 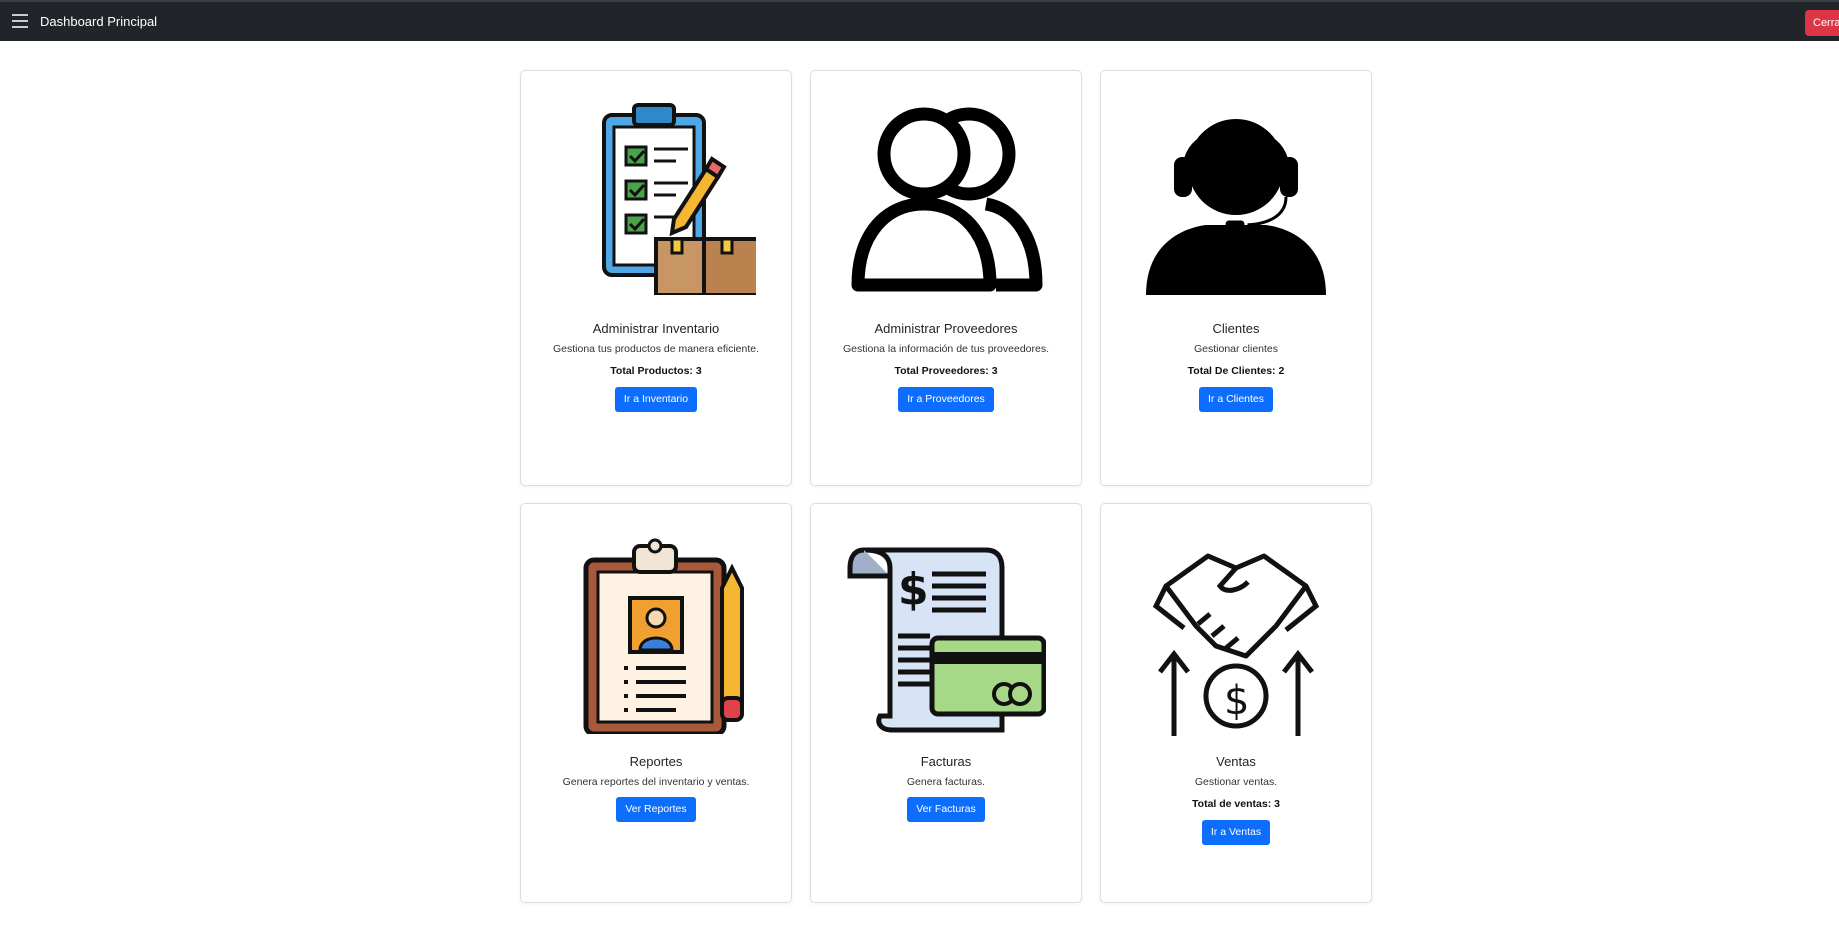 I want to click on invoices-button: Ver Facturas, so click(x=946, y=809).